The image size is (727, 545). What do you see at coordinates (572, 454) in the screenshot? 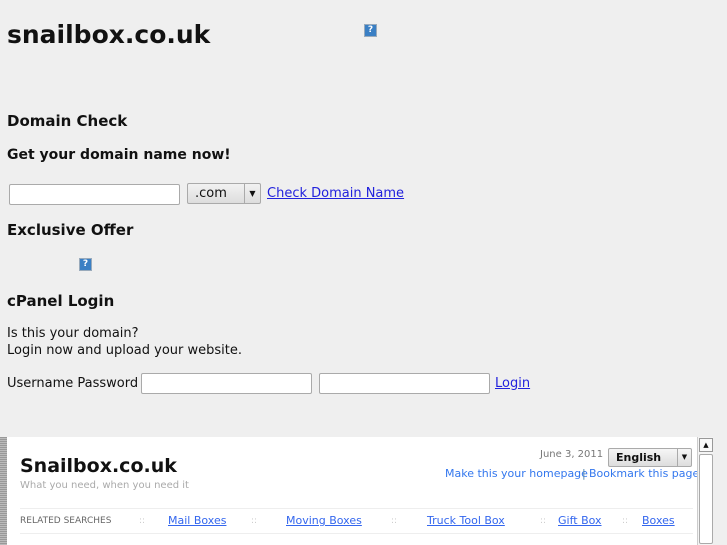
I see `frame-date: June 3, 2011` at bounding box center [572, 454].